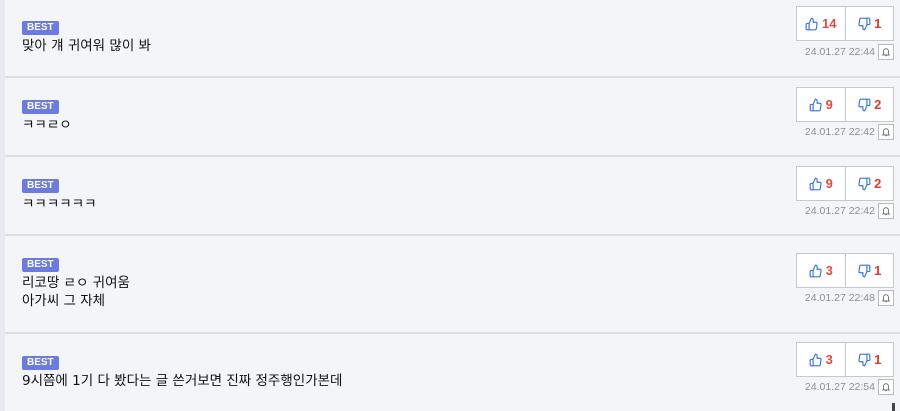  What do you see at coordinates (839, 52) in the screenshot?
I see `comment-date: 24.01.27 22:44` at bounding box center [839, 52].